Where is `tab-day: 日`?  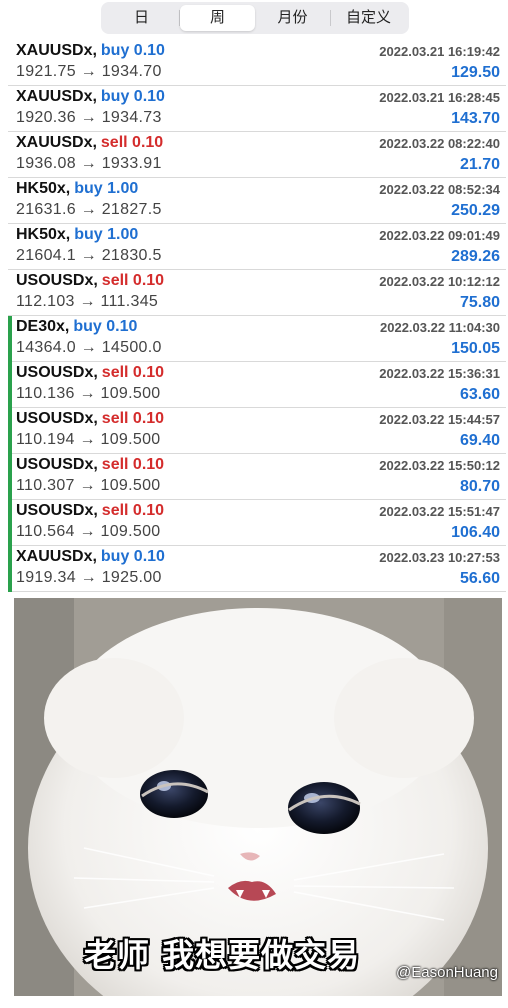 tab-day: 日 is located at coordinates (141, 18).